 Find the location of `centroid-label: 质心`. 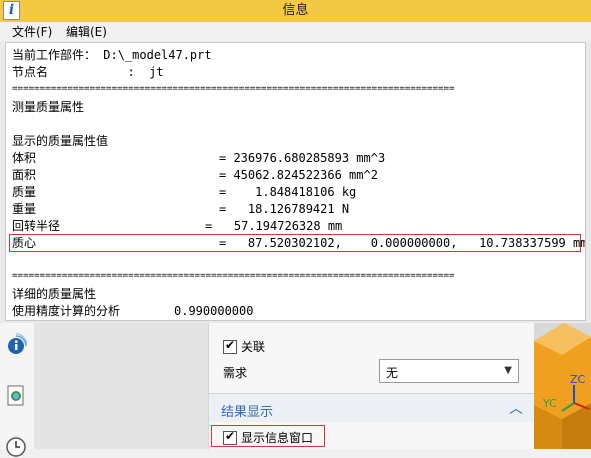

centroid-label: 质心 is located at coordinates (24, 243).